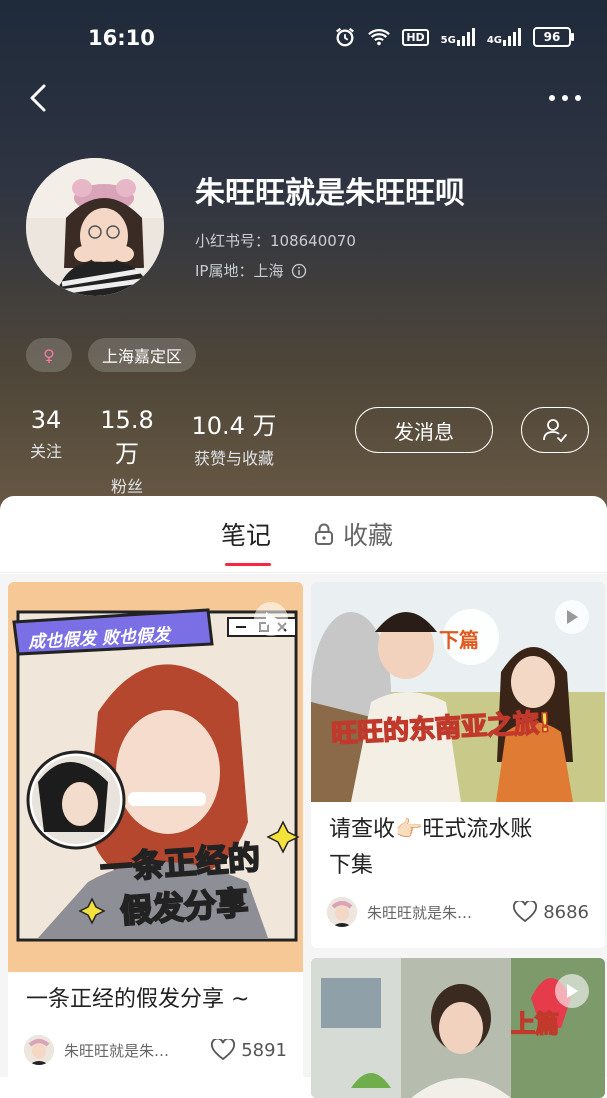  I want to click on info-icon, so click(299, 271).